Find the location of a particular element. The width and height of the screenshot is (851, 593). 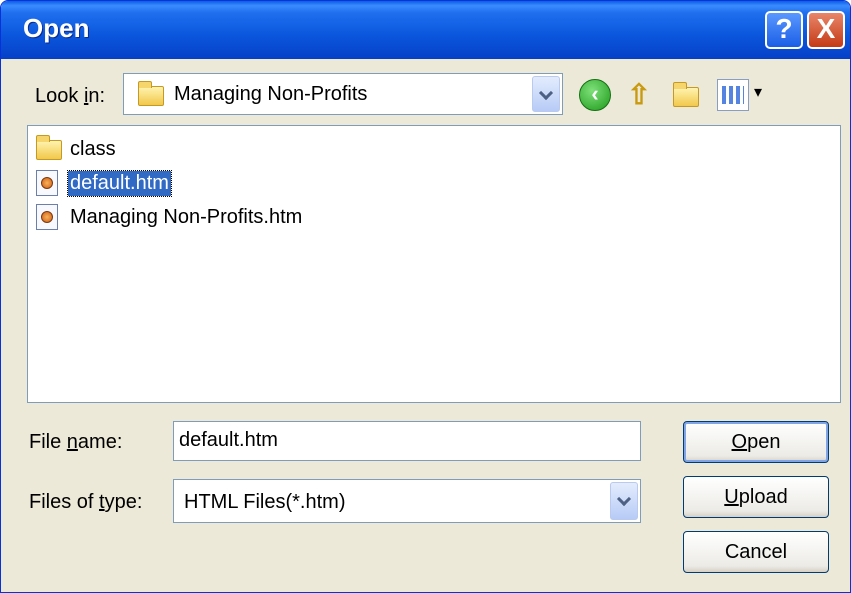

new-folder-icon is located at coordinates (687, 95).